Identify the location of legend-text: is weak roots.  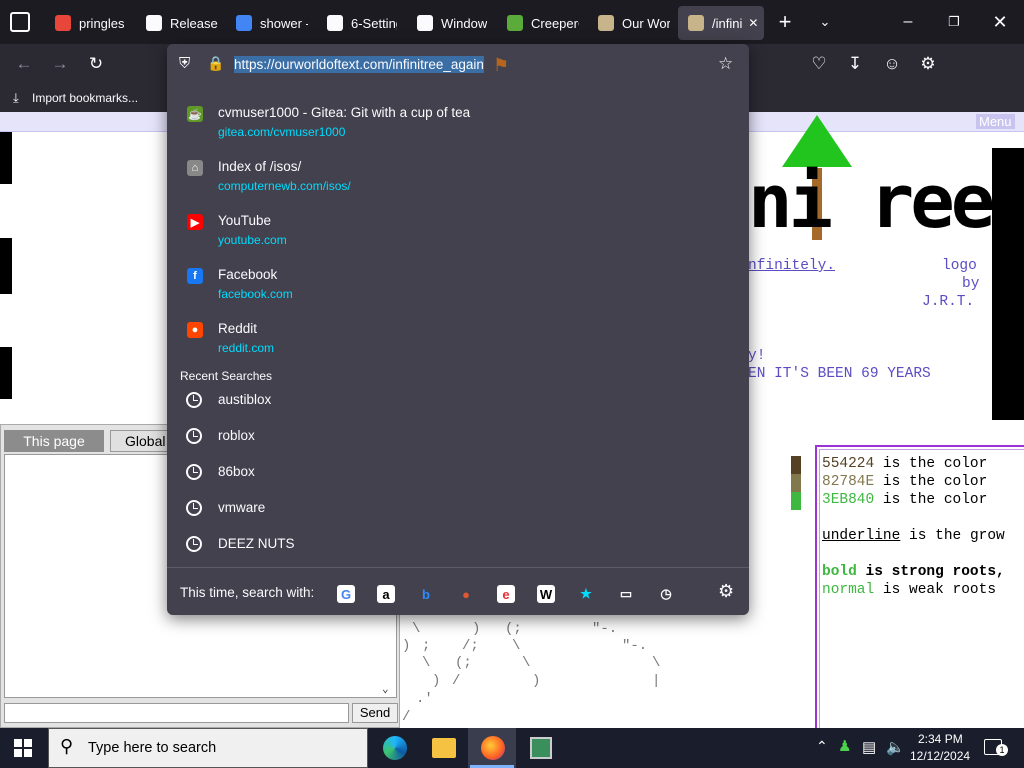
(935, 590).